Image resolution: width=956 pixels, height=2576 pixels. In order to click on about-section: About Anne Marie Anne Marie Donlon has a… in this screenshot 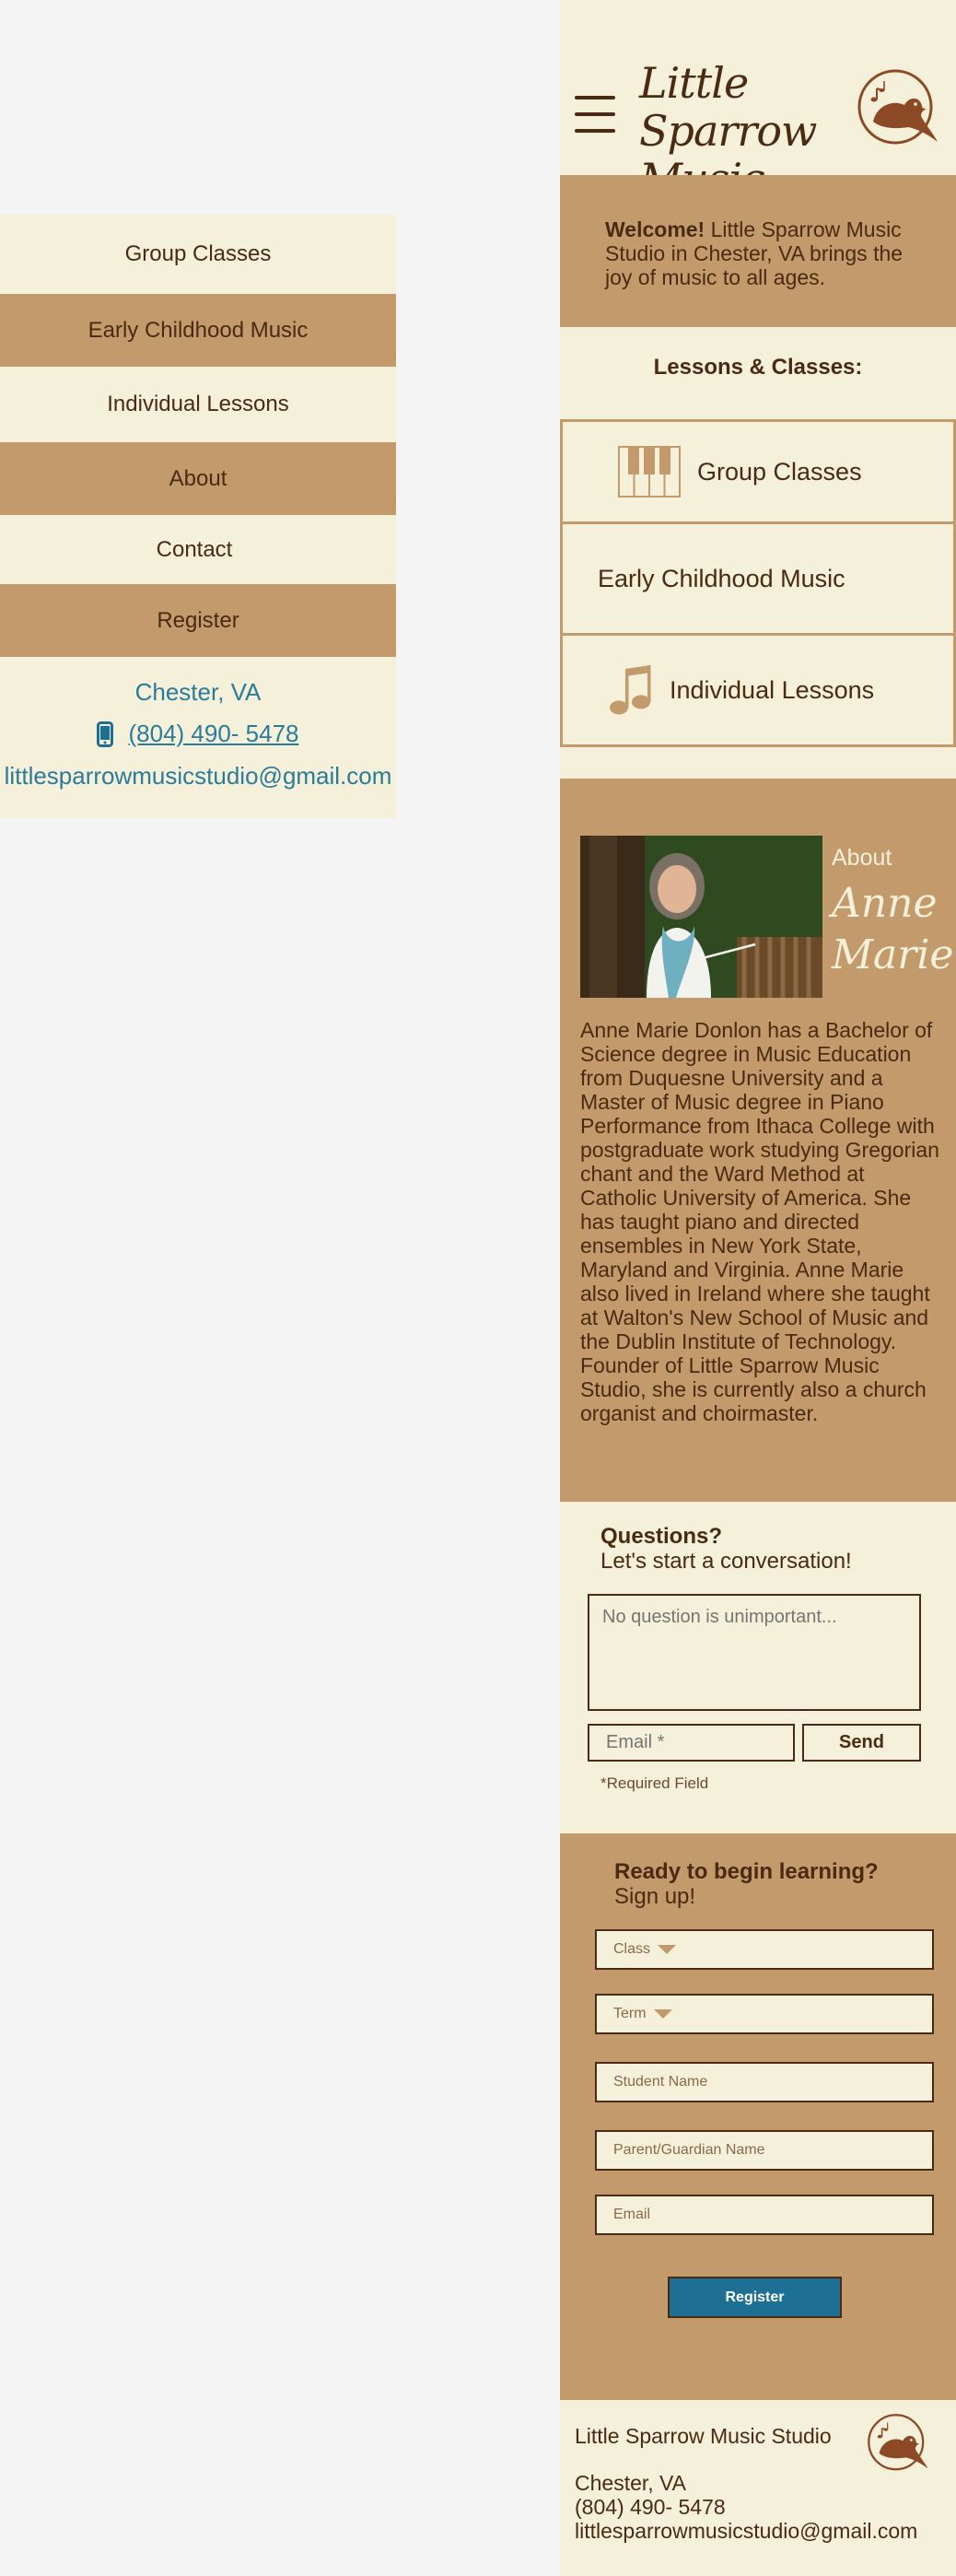, I will do `click(758, 1140)`.